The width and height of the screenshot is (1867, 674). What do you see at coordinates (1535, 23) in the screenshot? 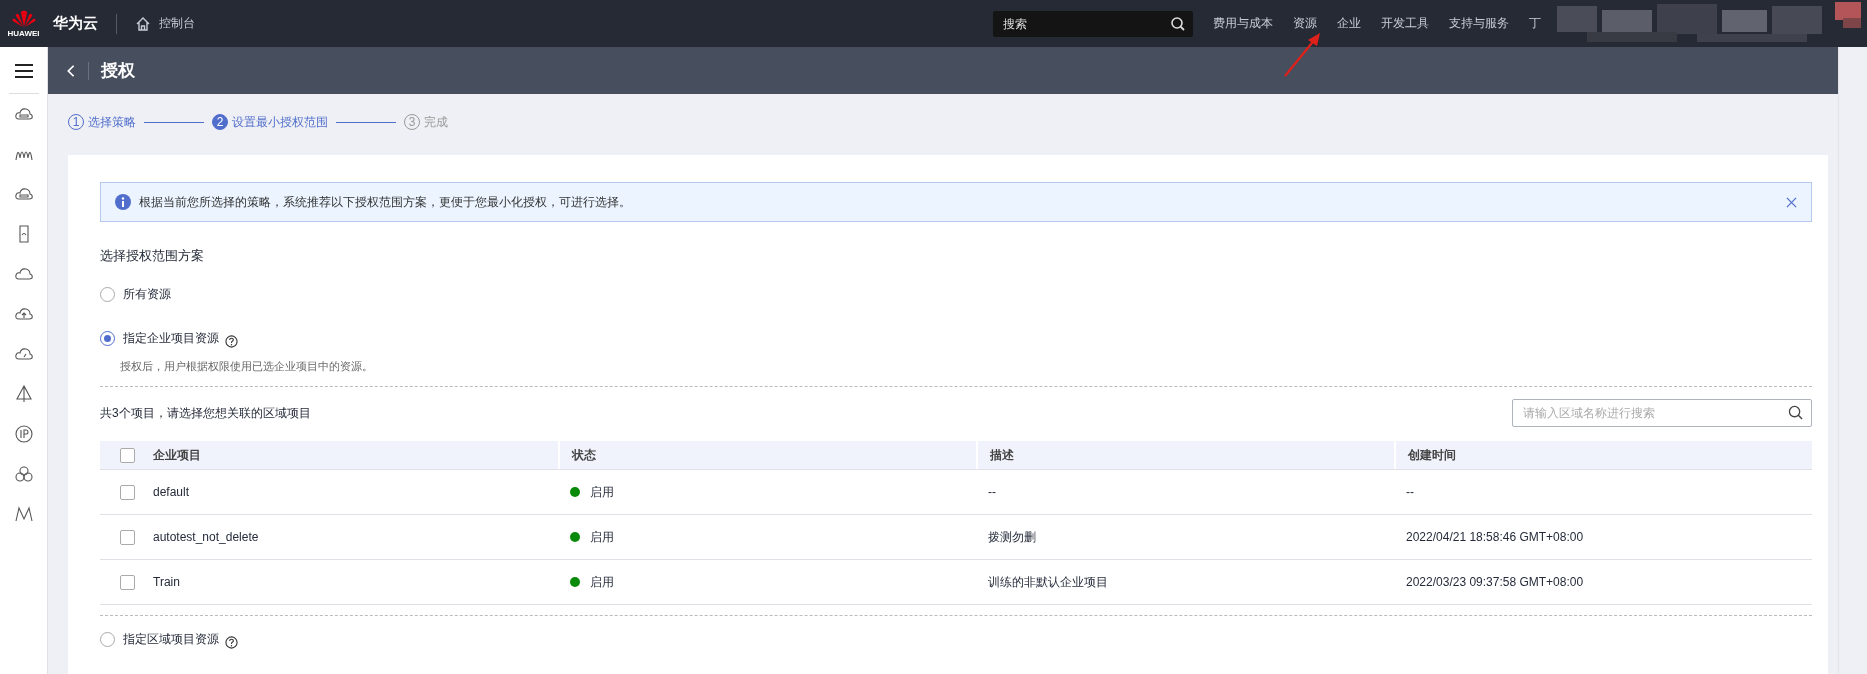
I see `nav-link: 丁` at bounding box center [1535, 23].